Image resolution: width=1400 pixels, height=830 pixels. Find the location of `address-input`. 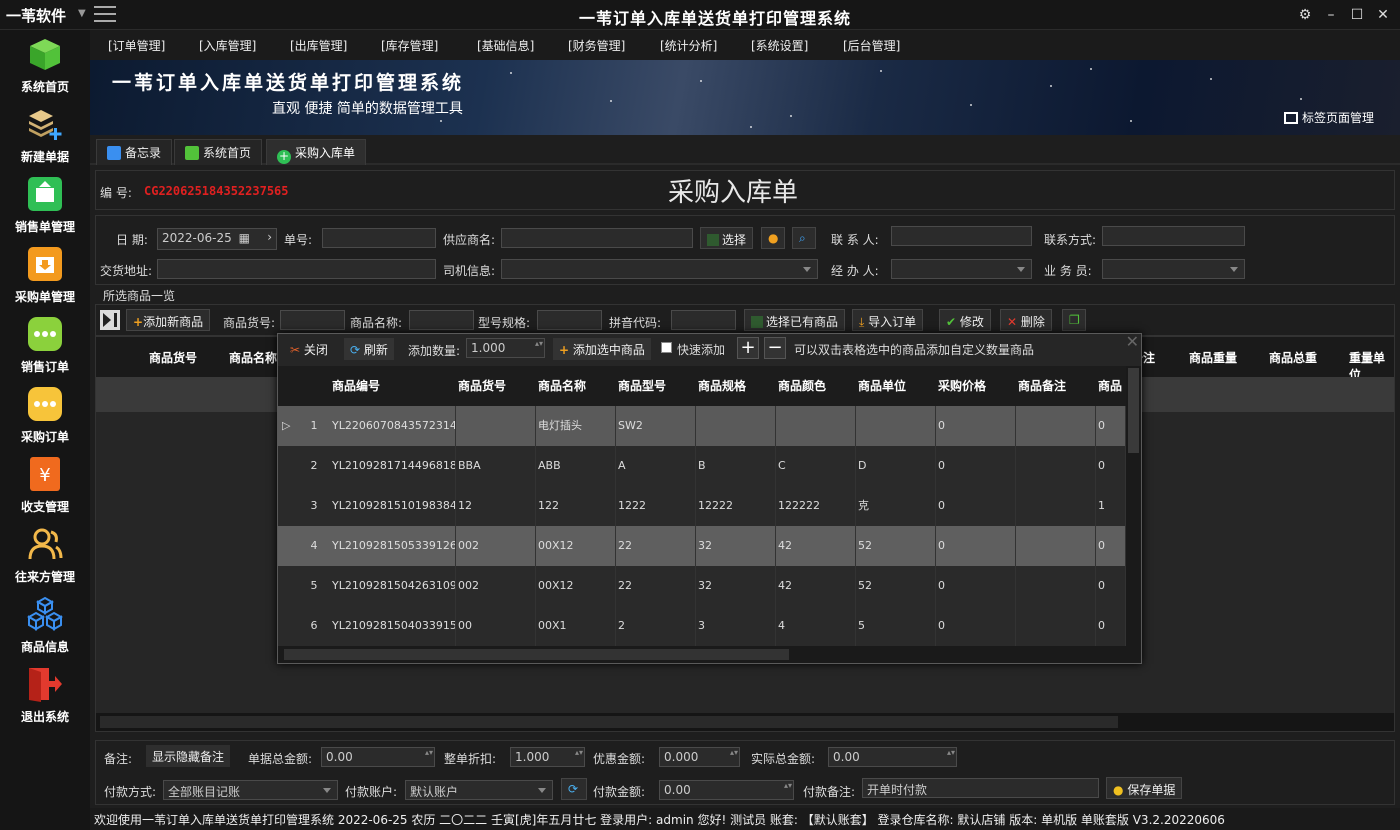

address-input is located at coordinates (296, 269).